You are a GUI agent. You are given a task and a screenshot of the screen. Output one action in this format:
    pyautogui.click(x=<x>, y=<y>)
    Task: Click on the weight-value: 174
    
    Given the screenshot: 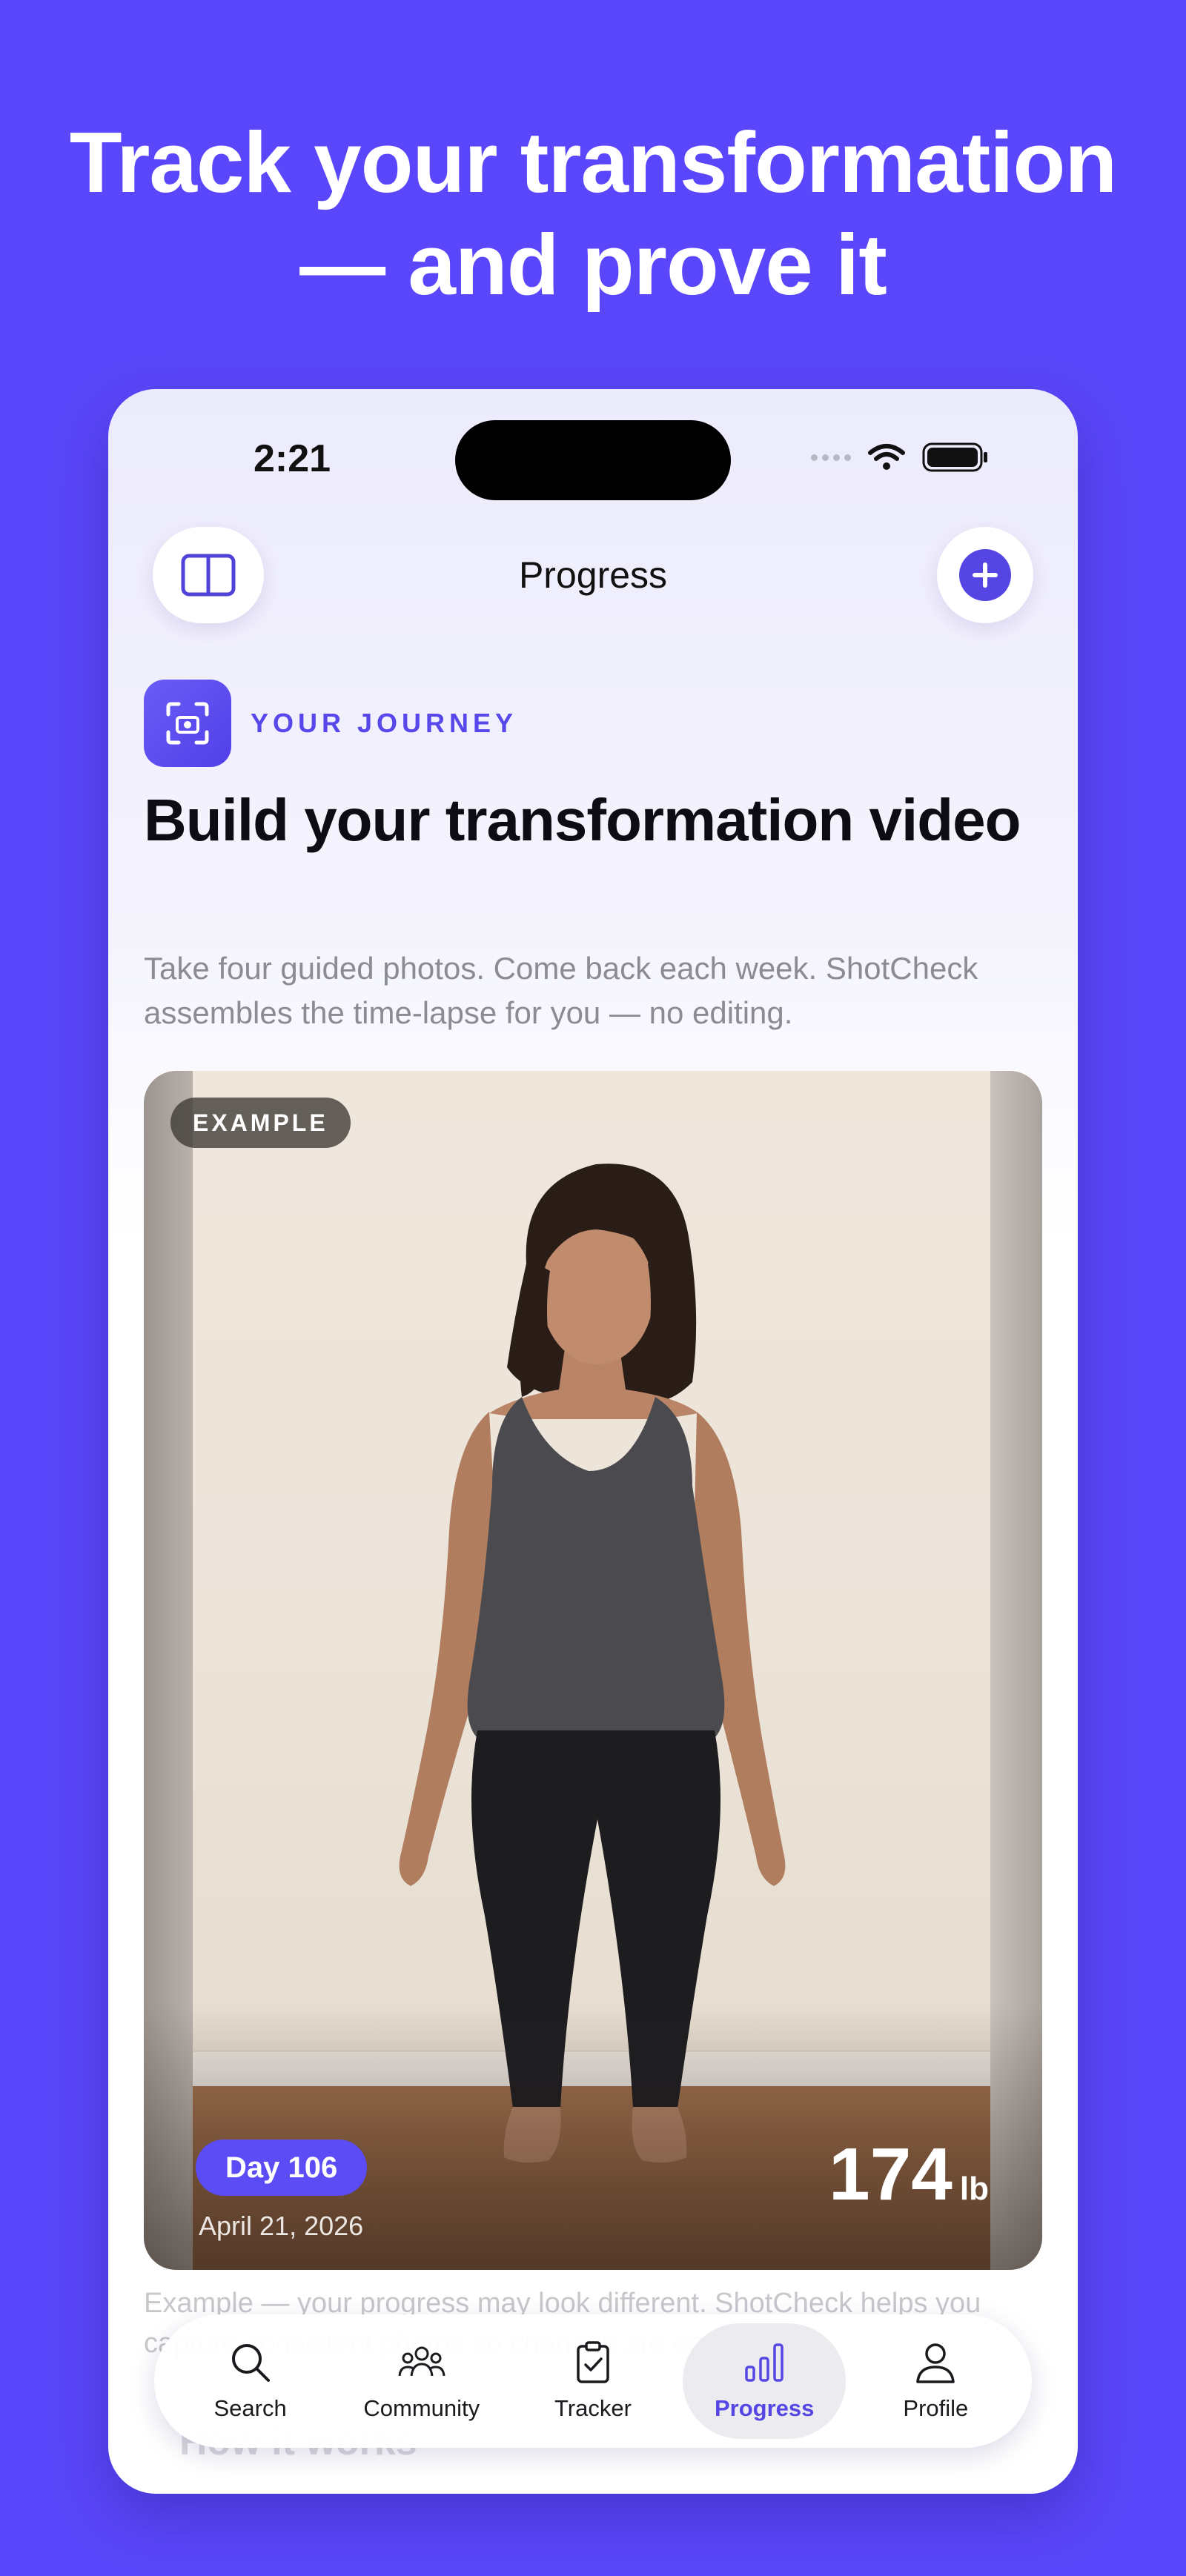 What is the action you would take?
    pyautogui.click(x=891, y=2174)
    